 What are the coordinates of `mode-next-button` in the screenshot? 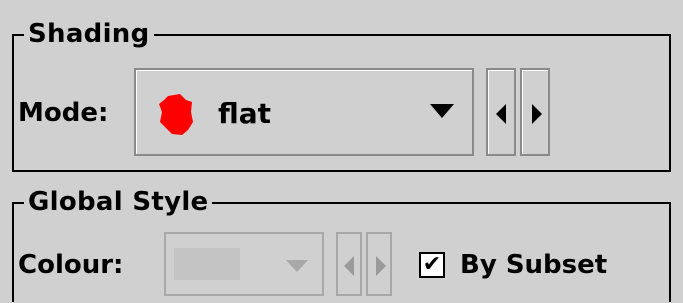 It's located at (535, 112).